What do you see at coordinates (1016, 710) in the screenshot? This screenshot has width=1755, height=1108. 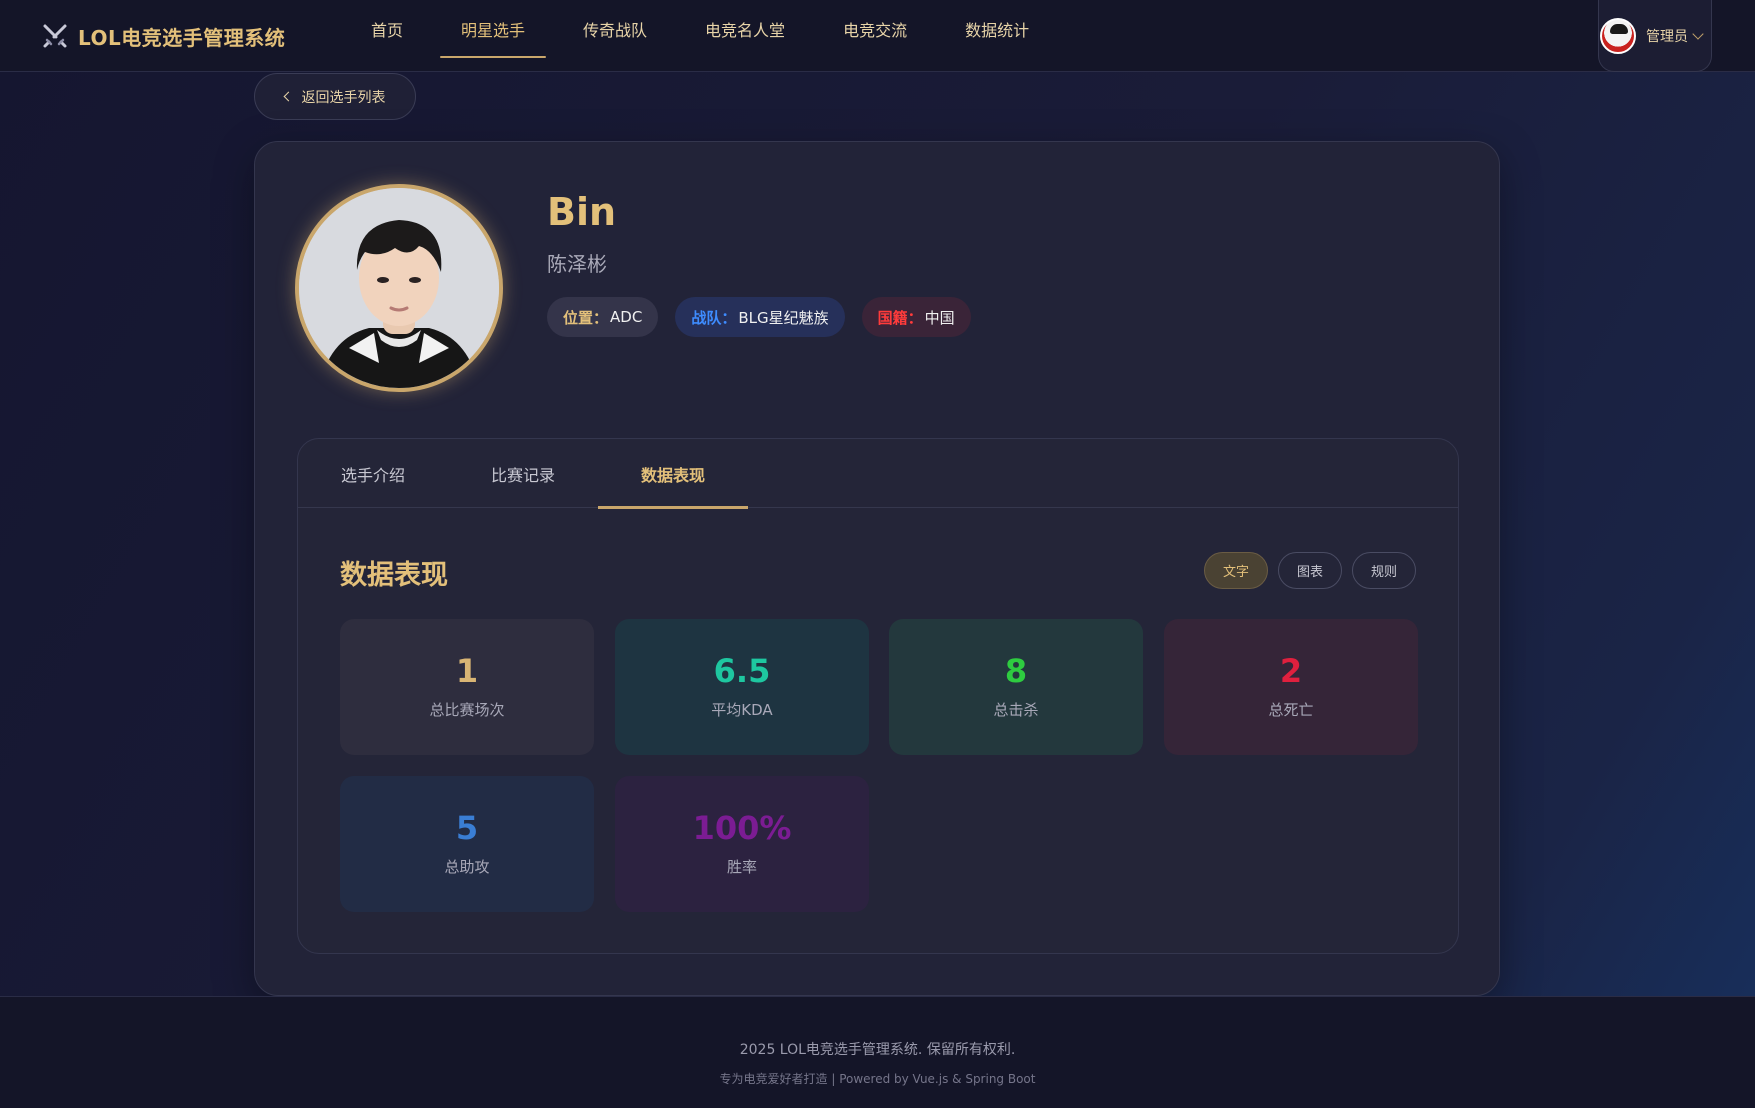 I see `stat-label: 总击杀` at bounding box center [1016, 710].